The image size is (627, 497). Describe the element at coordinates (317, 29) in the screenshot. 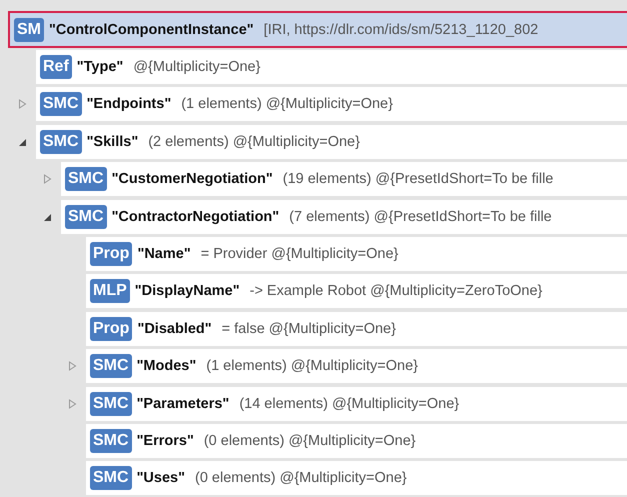

I see `tree-item: SM "ControlComponentInstance" [IRI, https://dlr.com/ids/sm/5213_1120_802` at that location.